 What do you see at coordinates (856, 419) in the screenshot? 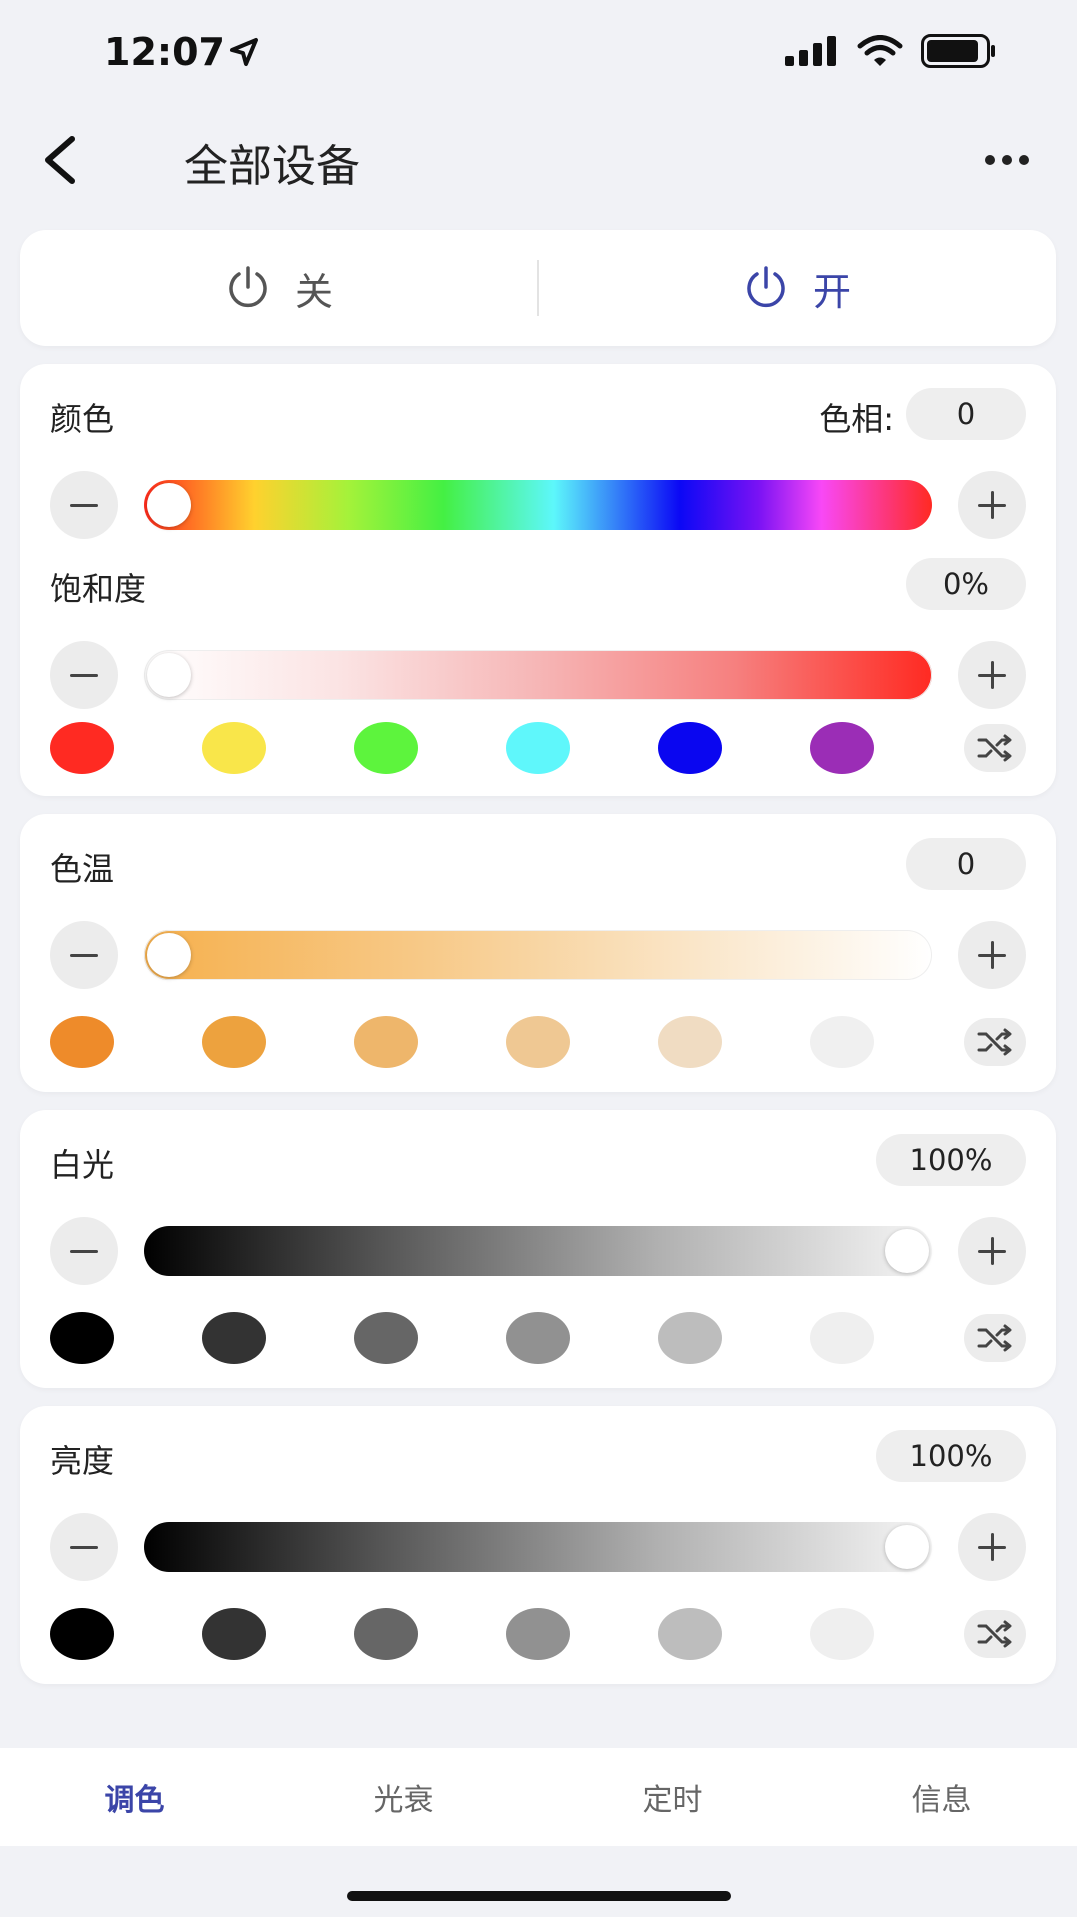
I see `hue-label: 色相:` at bounding box center [856, 419].